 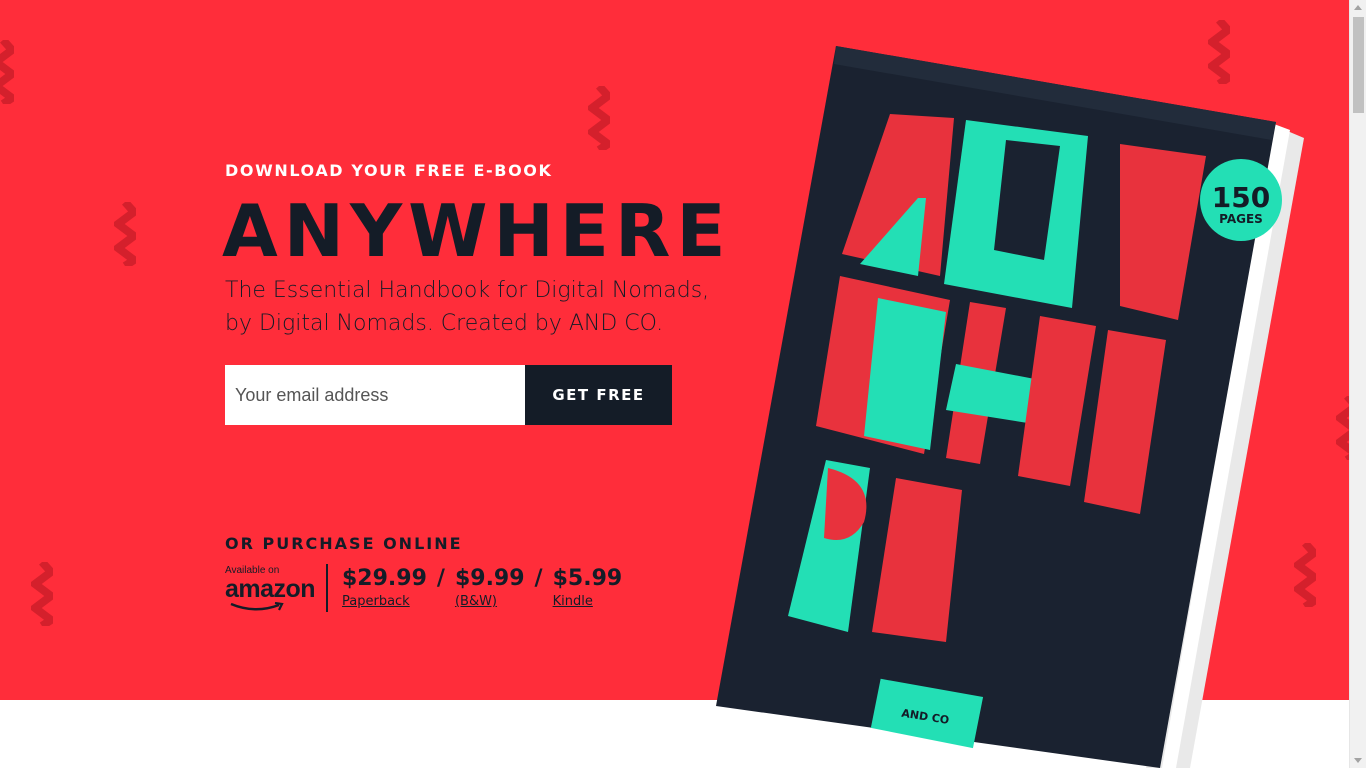 What do you see at coordinates (588, 601) in the screenshot?
I see `kindle-link: Kindle` at bounding box center [588, 601].